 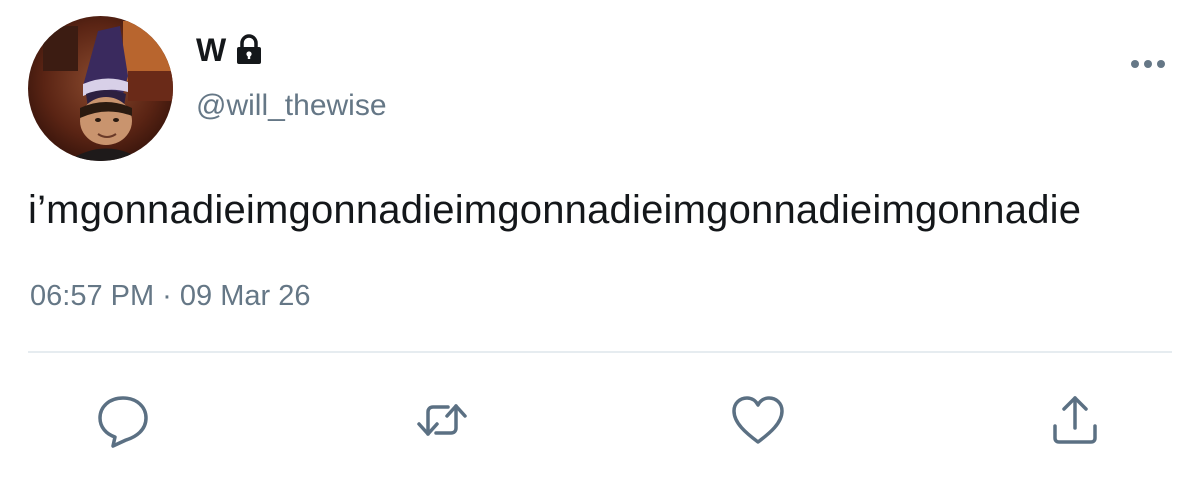 What do you see at coordinates (291, 106) in the screenshot?
I see `user-handle: @will_thewise` at bounding box center [291, 106].